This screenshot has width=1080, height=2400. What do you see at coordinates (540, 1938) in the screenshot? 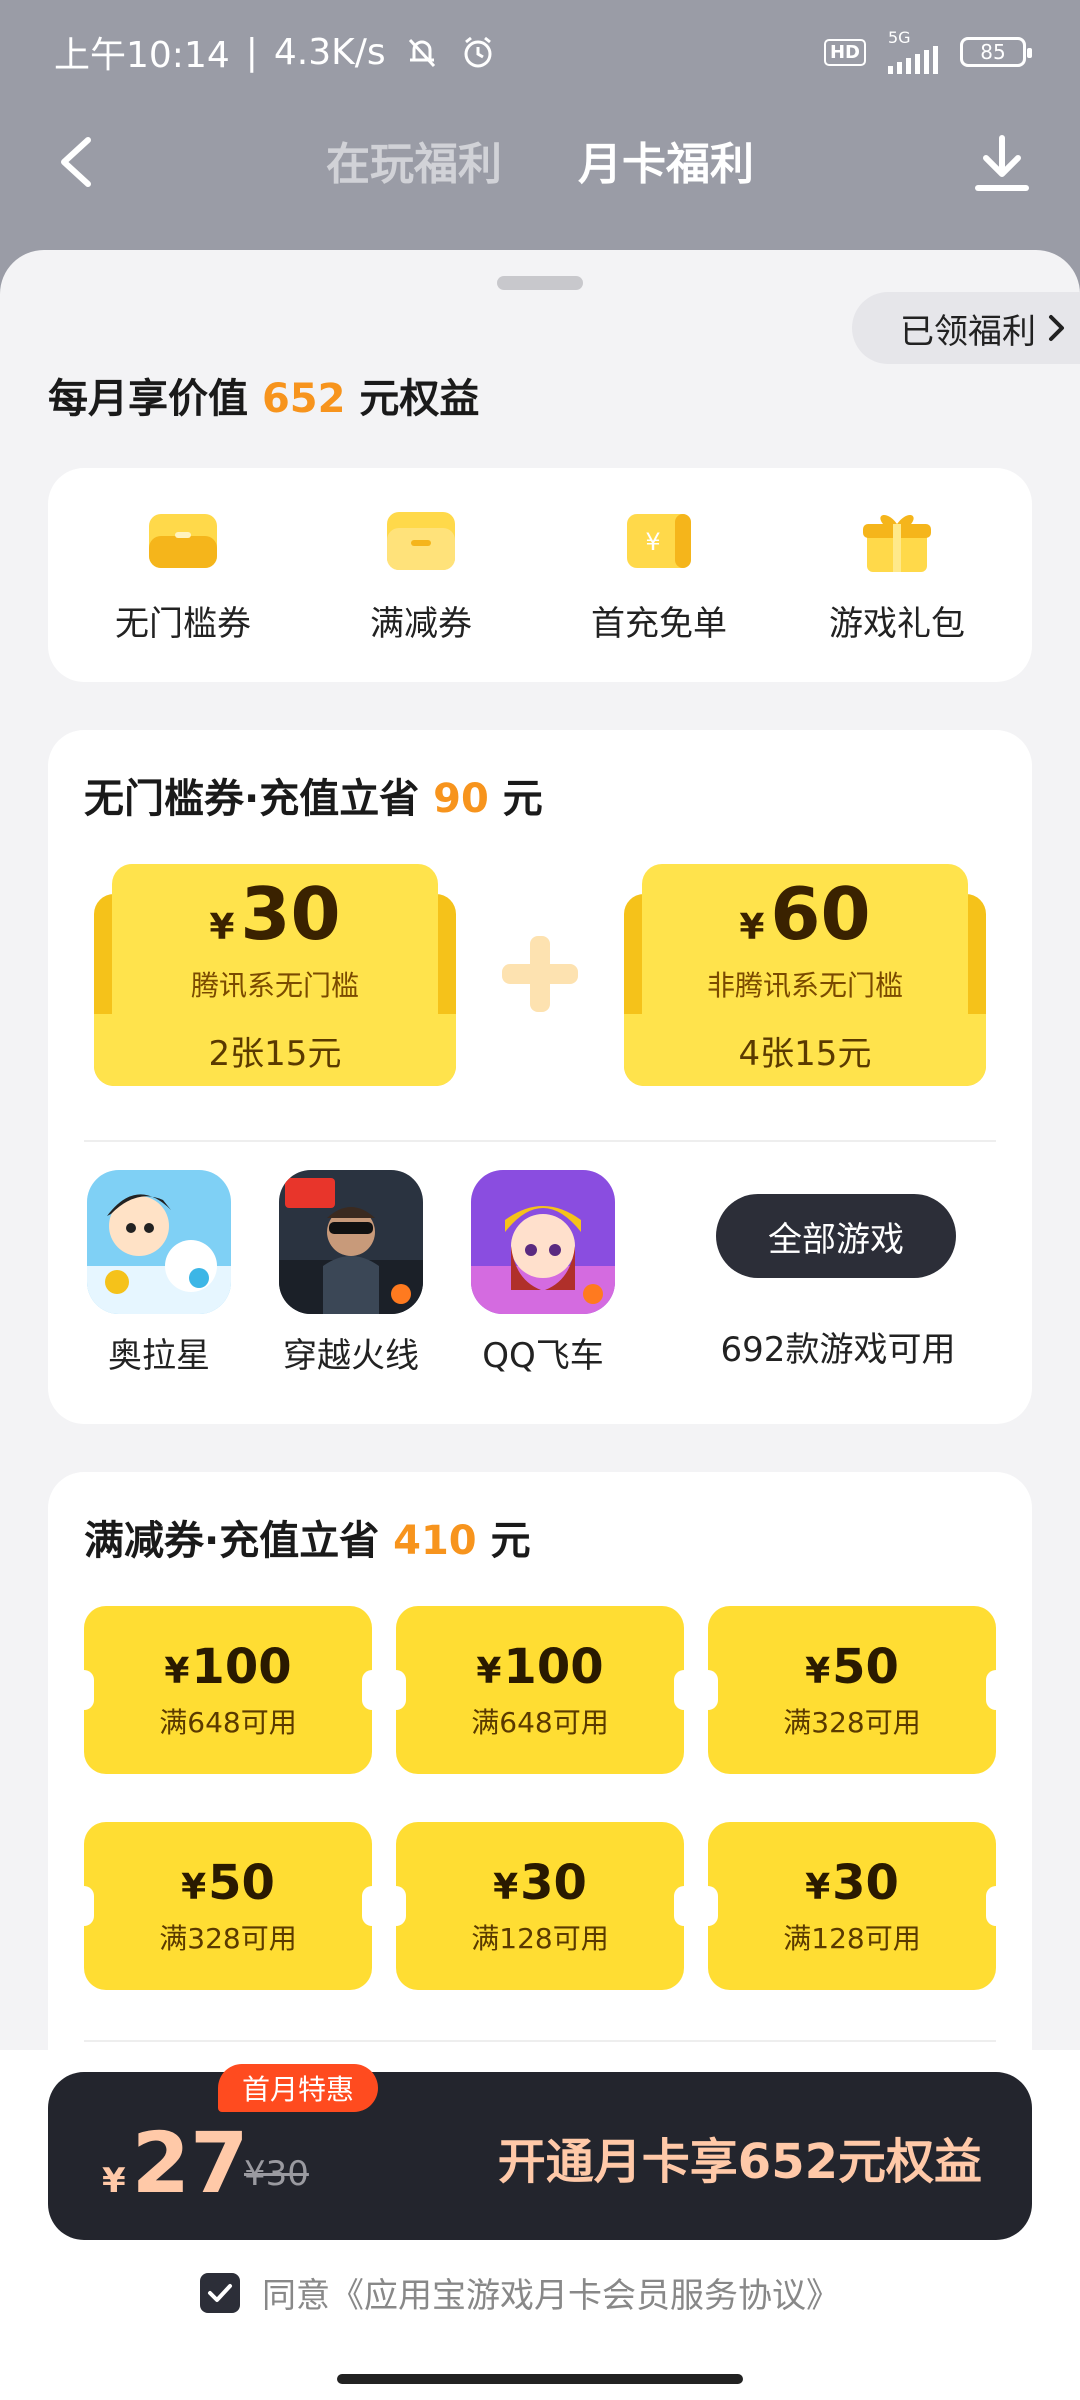
I see `coupon-condition: 满128可用` at bounding box center [540, 1938].